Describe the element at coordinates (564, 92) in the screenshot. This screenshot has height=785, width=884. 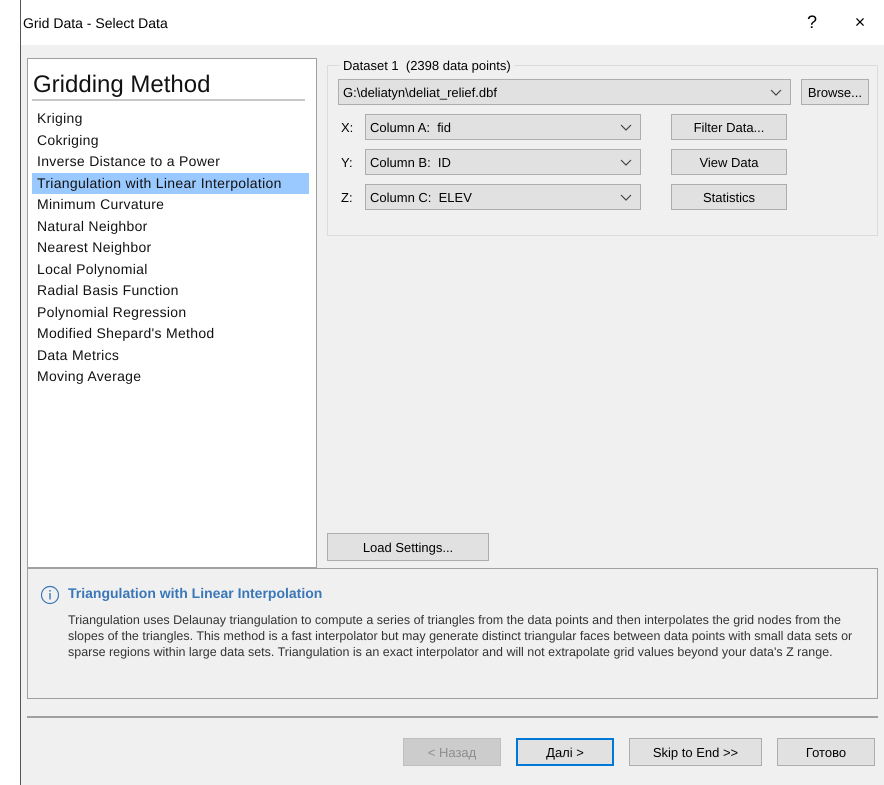
I see `file-combo-box: G:\deliatyn\deliat_relief.dbf` at that location.